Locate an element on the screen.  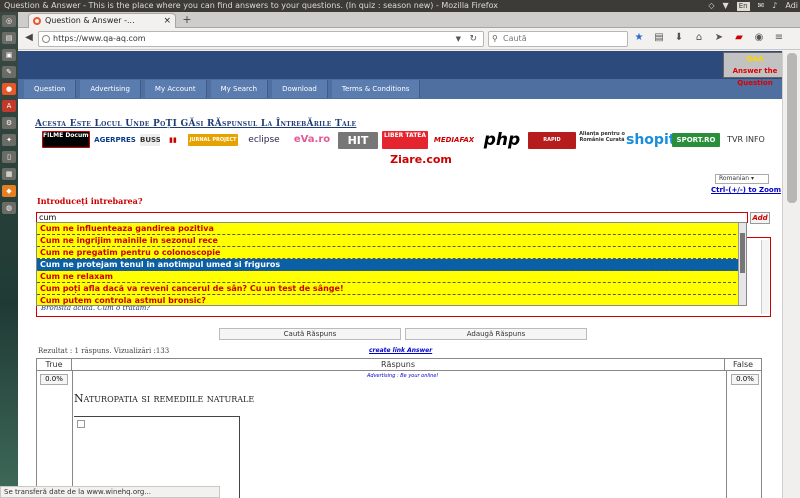
question-label: Introduceți intrebarea? is located at coordinates (90, 201).